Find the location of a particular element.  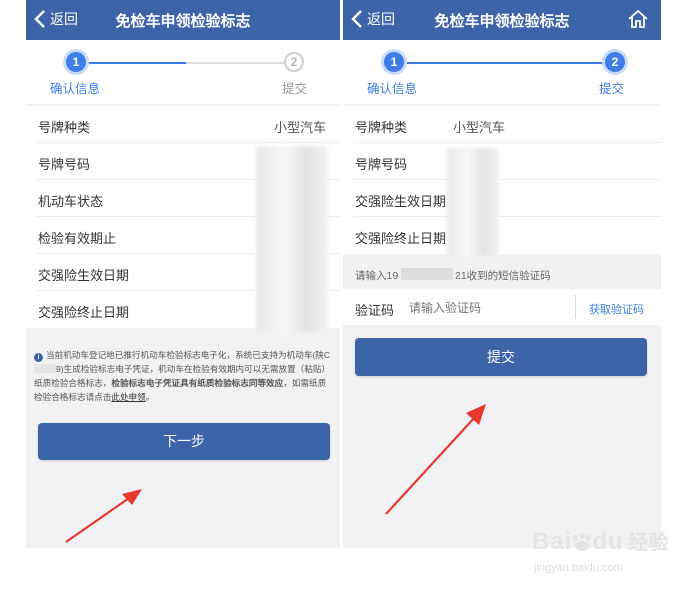

redacted-plate is located at coordinates (45, 368).